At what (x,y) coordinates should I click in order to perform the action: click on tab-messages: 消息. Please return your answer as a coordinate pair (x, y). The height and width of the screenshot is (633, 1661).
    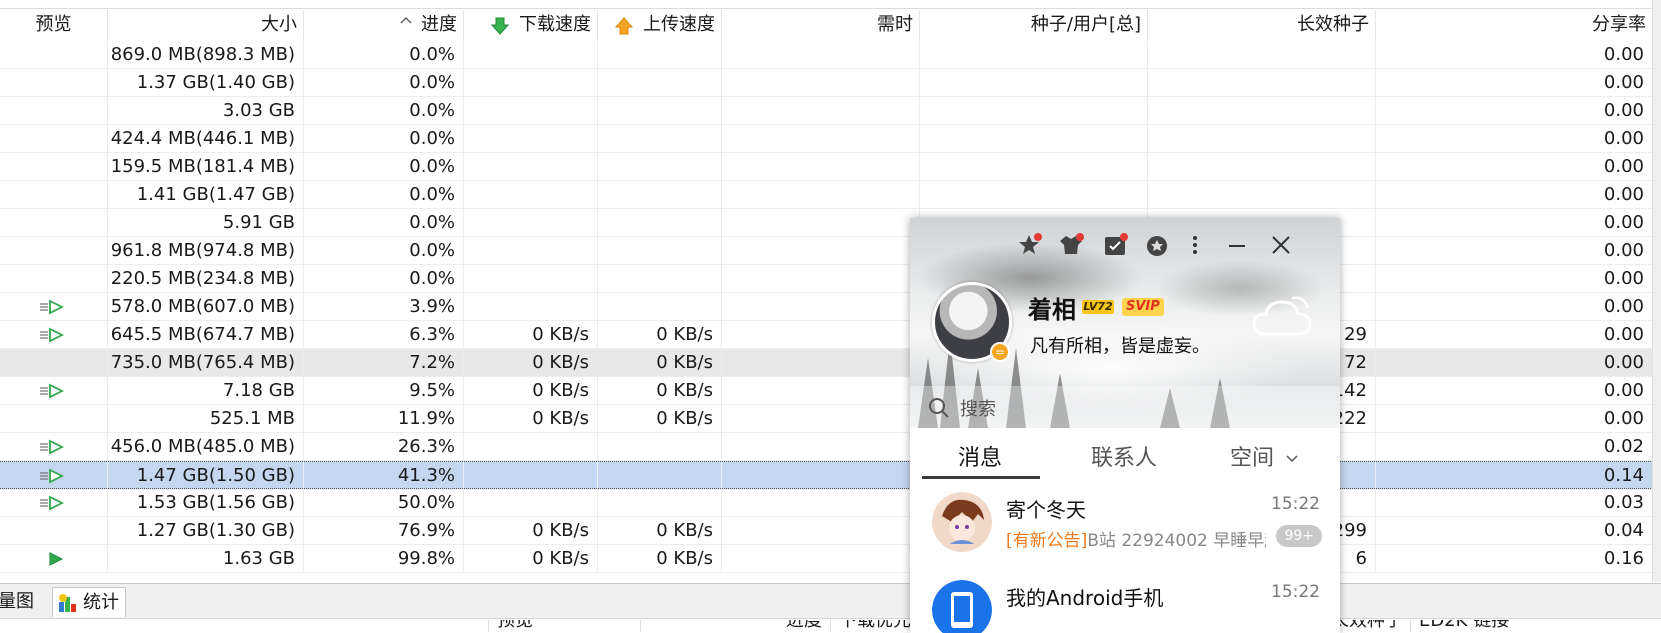
    Looking at the image, I should click on (980, 456).